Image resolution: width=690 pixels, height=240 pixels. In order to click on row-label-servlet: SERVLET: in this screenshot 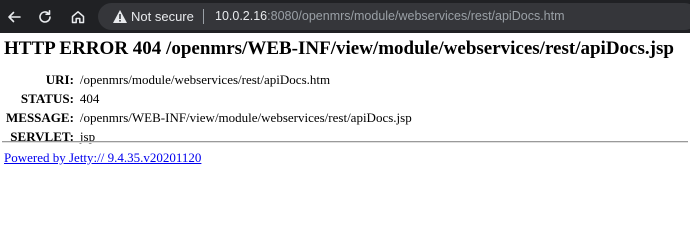, I will do `click(42, 136)`.